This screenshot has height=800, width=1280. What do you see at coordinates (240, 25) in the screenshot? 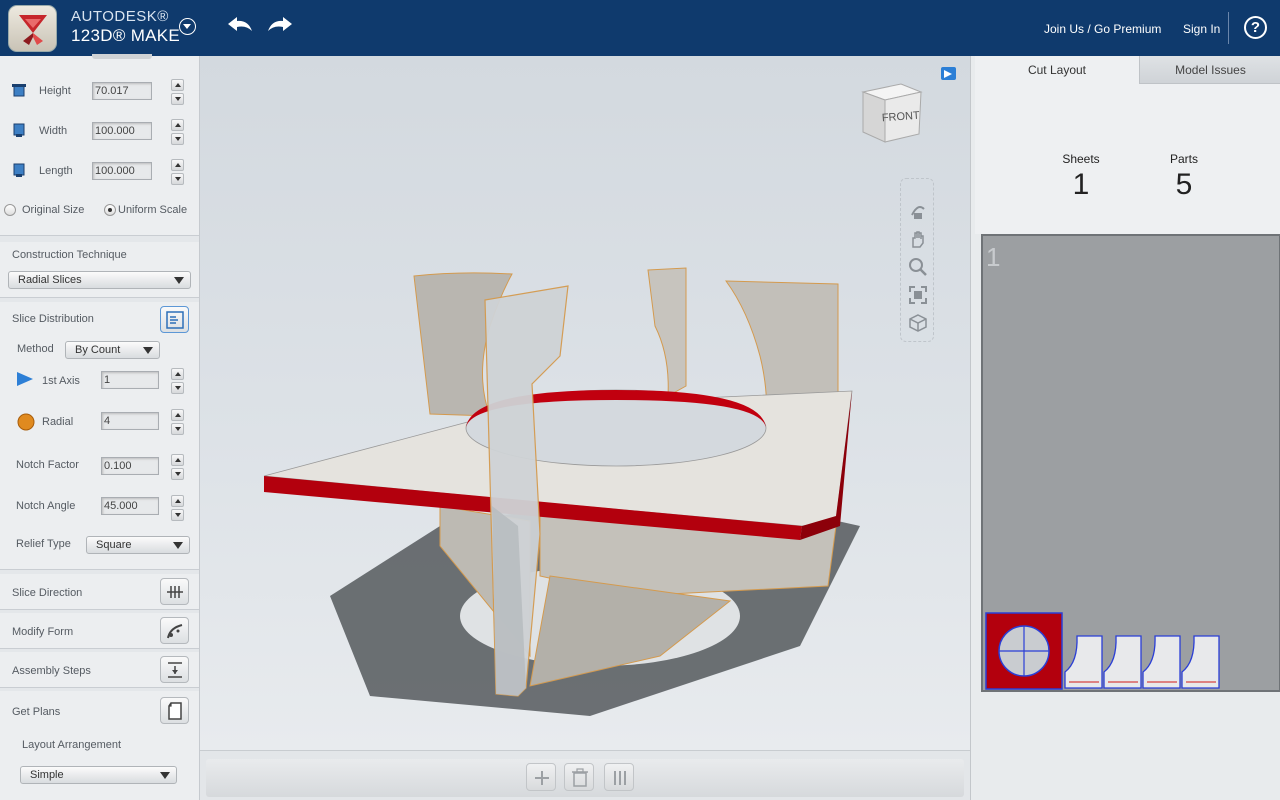
I see `undo-icon` at bounding box center [240, 25].